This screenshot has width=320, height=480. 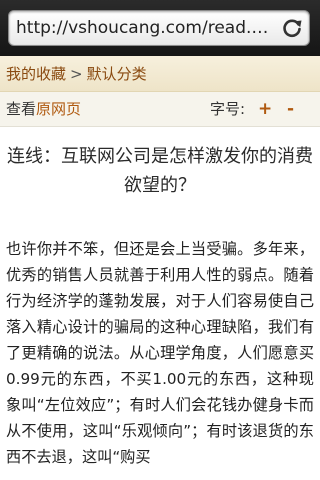 What do you see at coordinates (160, 109) in the screenshot?
I see `reader-toolbar: 查看原网页 字号: + -` at bounding box center [160, 109].